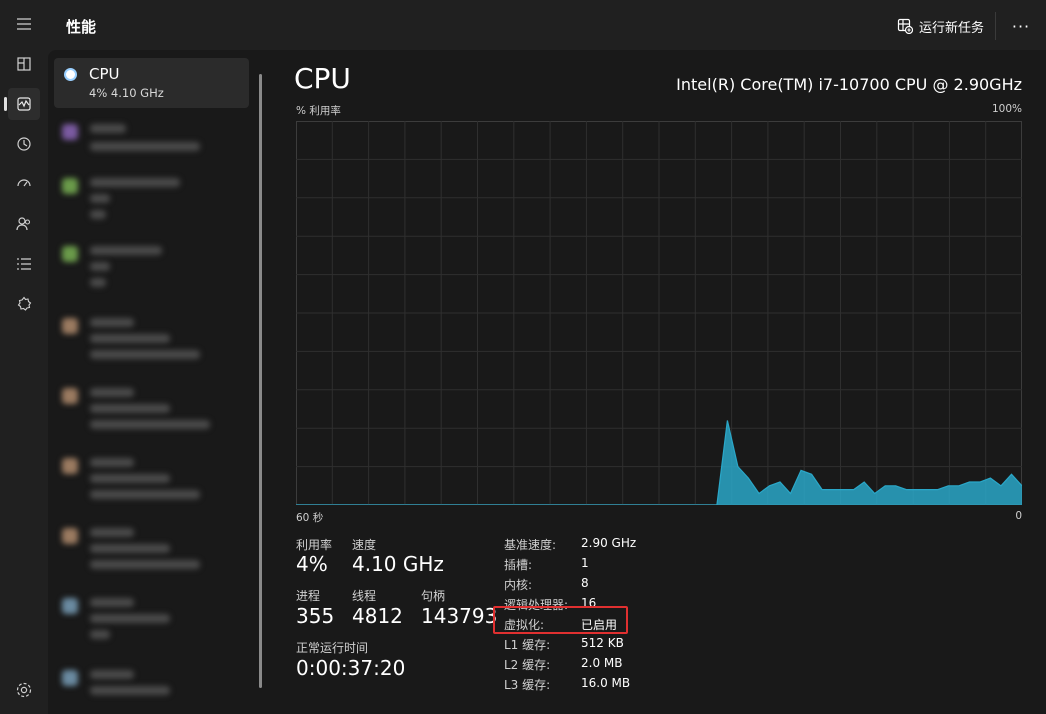 This screenshot has height=714, width=1046. I want to click on header-divider, so click(995, 26).